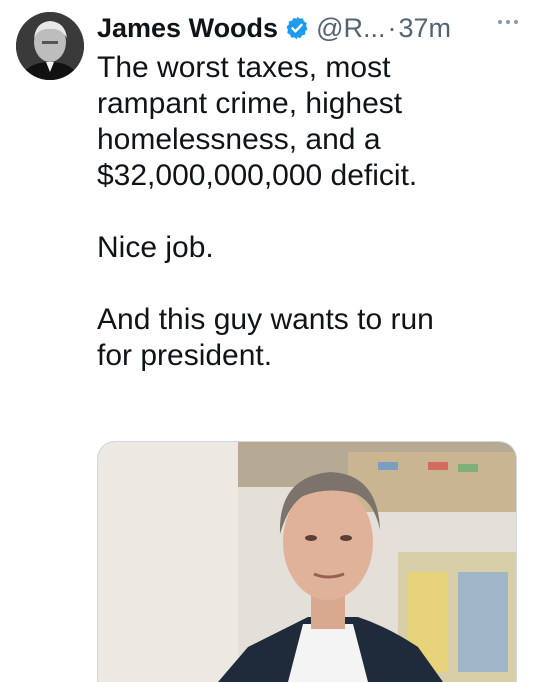 The height and width of the screenshot is (682, 533). What do you see at coordinates (307, 248) in the screenshot?
I see `tweet-paragraph-2: Nice job.` at bounding box center [307, 248].